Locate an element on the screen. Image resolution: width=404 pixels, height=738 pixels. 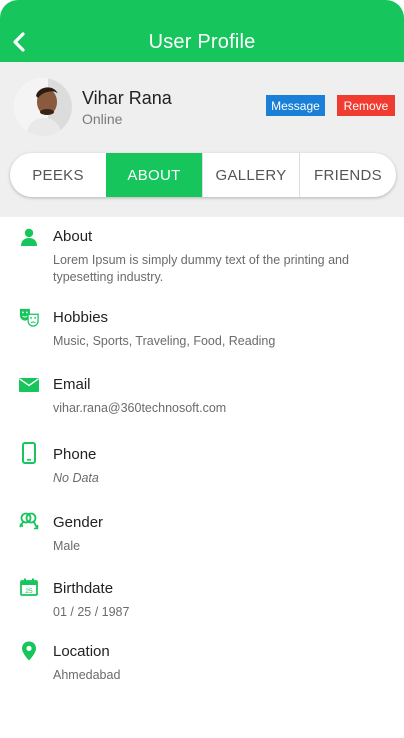
birthdate-value: 01 / 25 / 1987 is located at coordinates (91, 612).